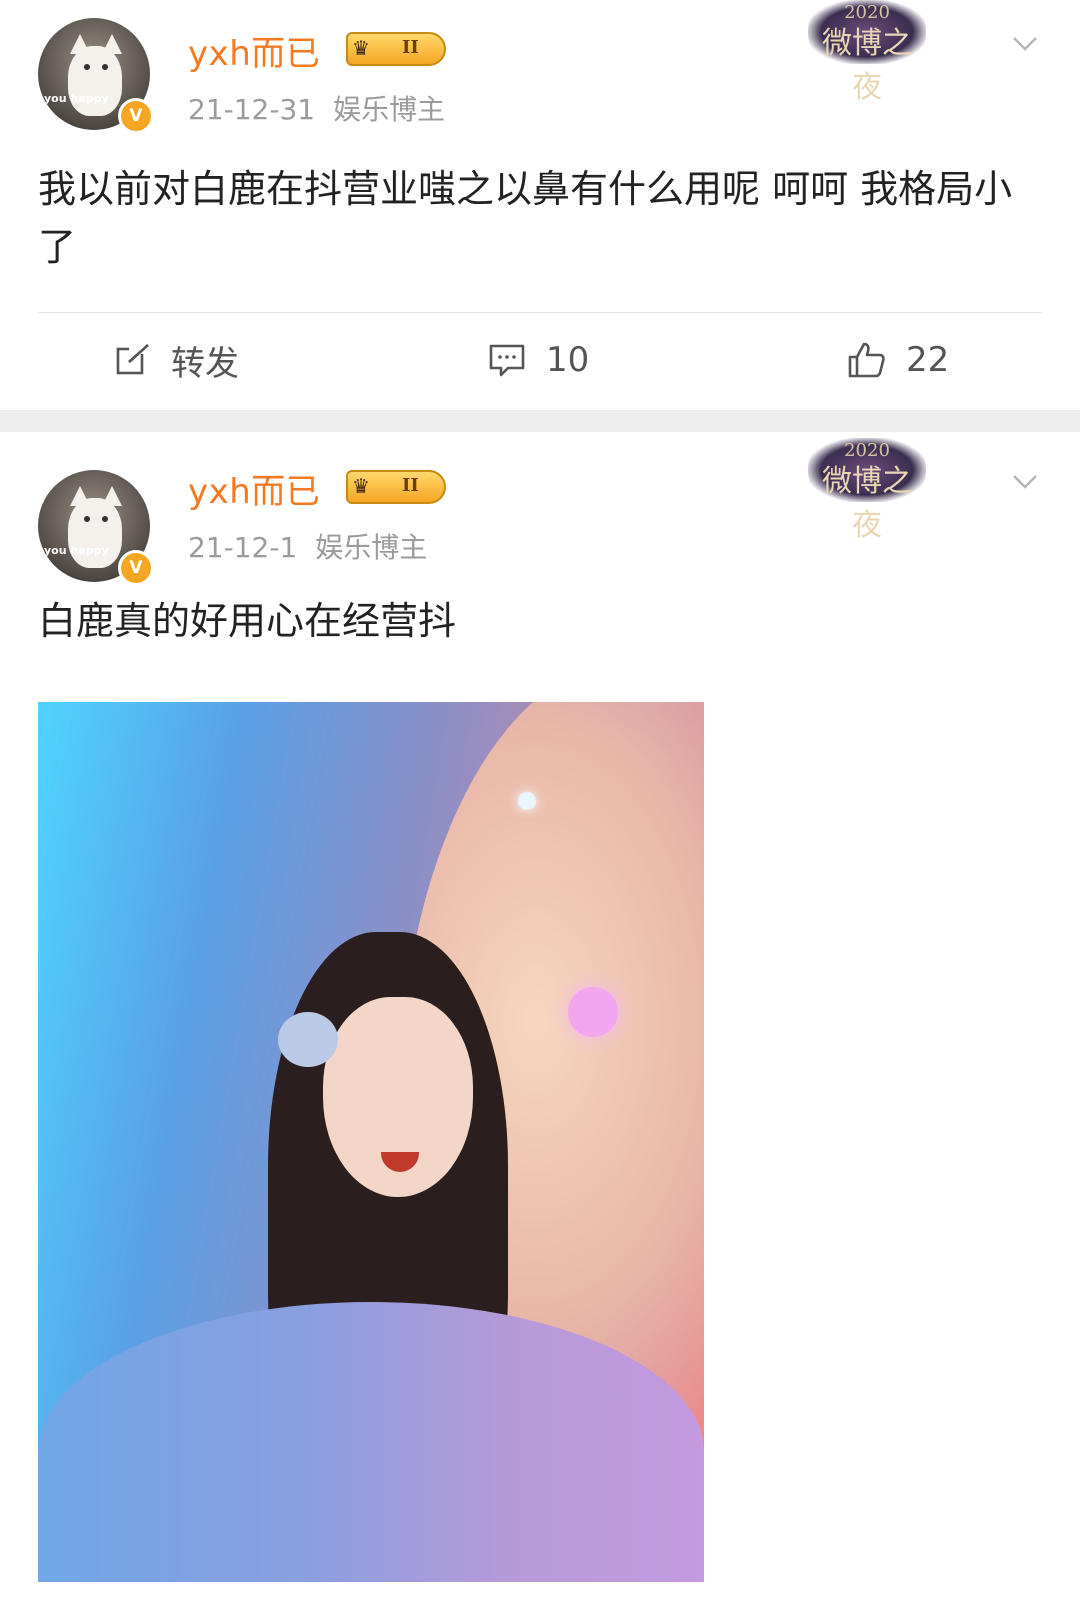  What do you see at coordinates (525, 218) in the screenshot?
I see `post-text: 我以前对白鹿在抖营业嗤之以鼻有什么用呢 呵呵 我格局小了` at bounding box center [525, 218].